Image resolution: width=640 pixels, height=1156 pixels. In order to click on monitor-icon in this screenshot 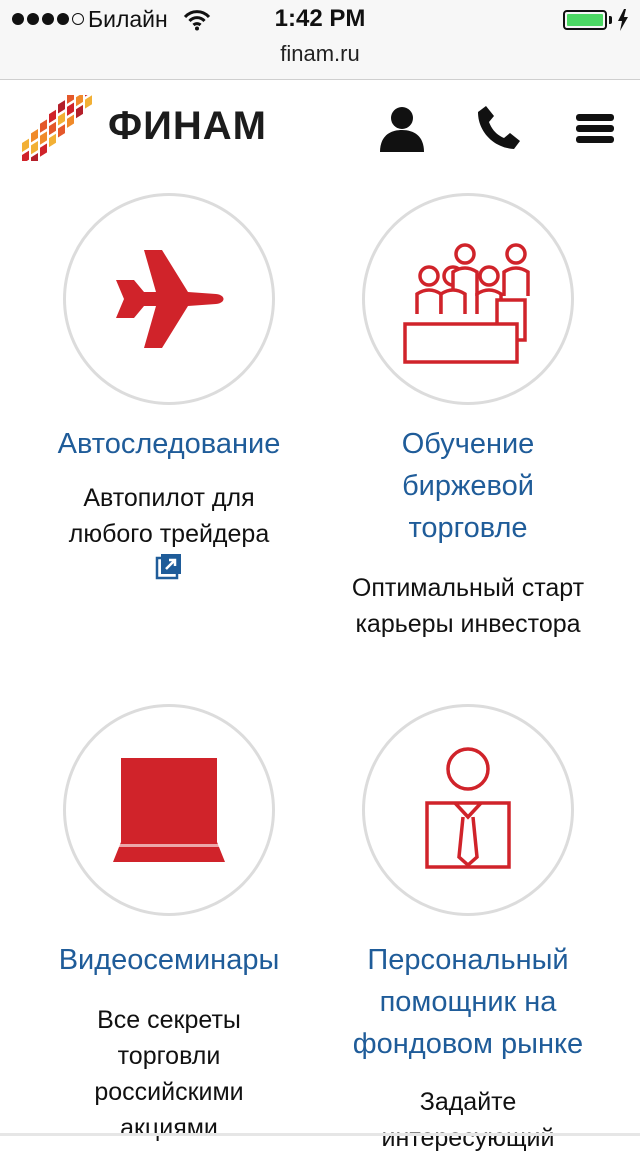, I will do `click(169, 810)`.